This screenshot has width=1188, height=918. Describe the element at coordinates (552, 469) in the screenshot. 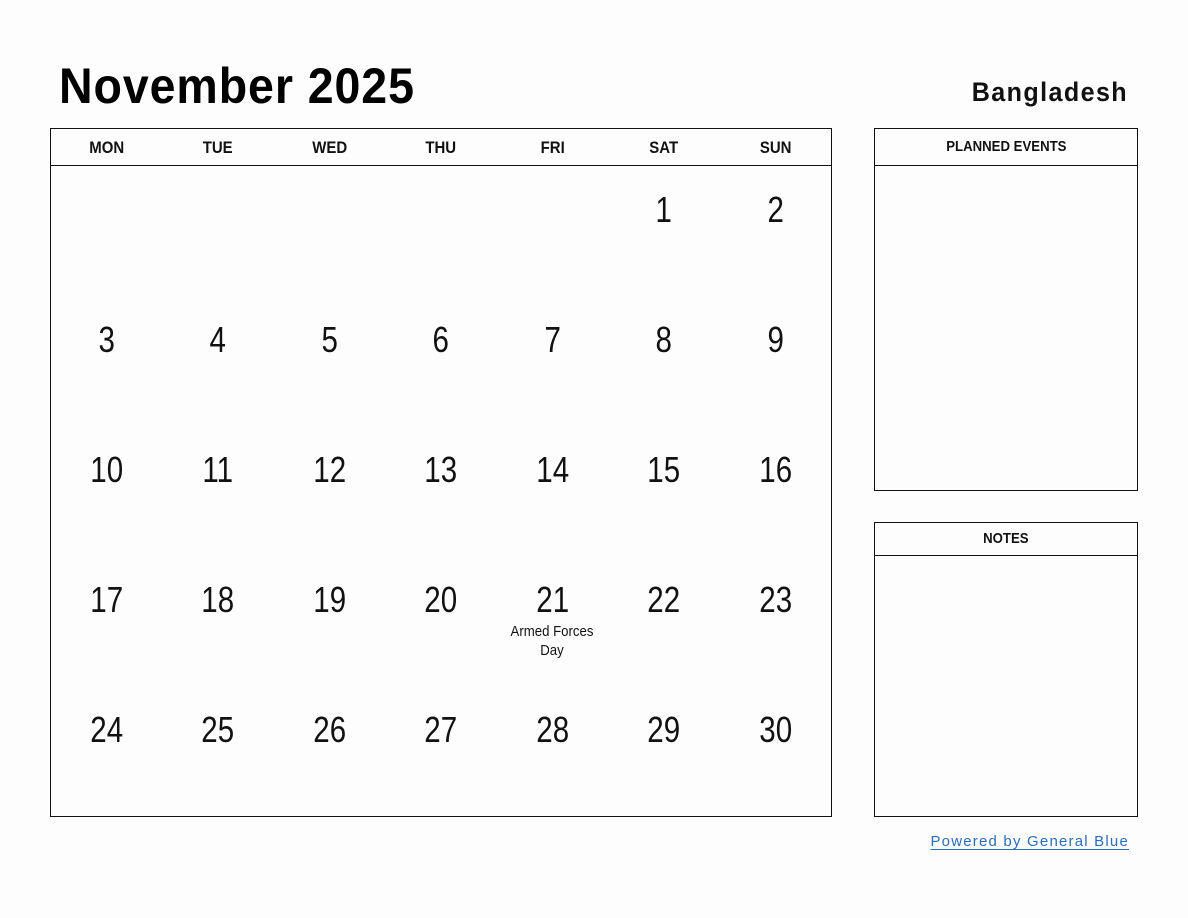

I see `day-number: 14` at that location.